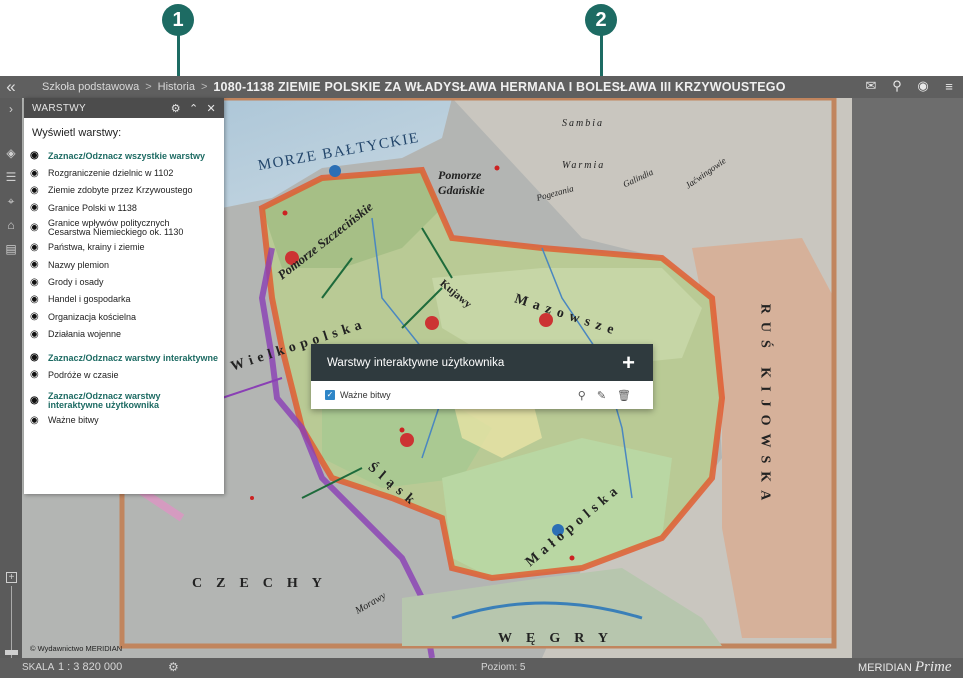 This screenshot has height=678, width=963. What do you see at coordinates (583, 123) in the screenshot?
I see `map-label-sambia: Sambia` at bounding box center [583, 123].